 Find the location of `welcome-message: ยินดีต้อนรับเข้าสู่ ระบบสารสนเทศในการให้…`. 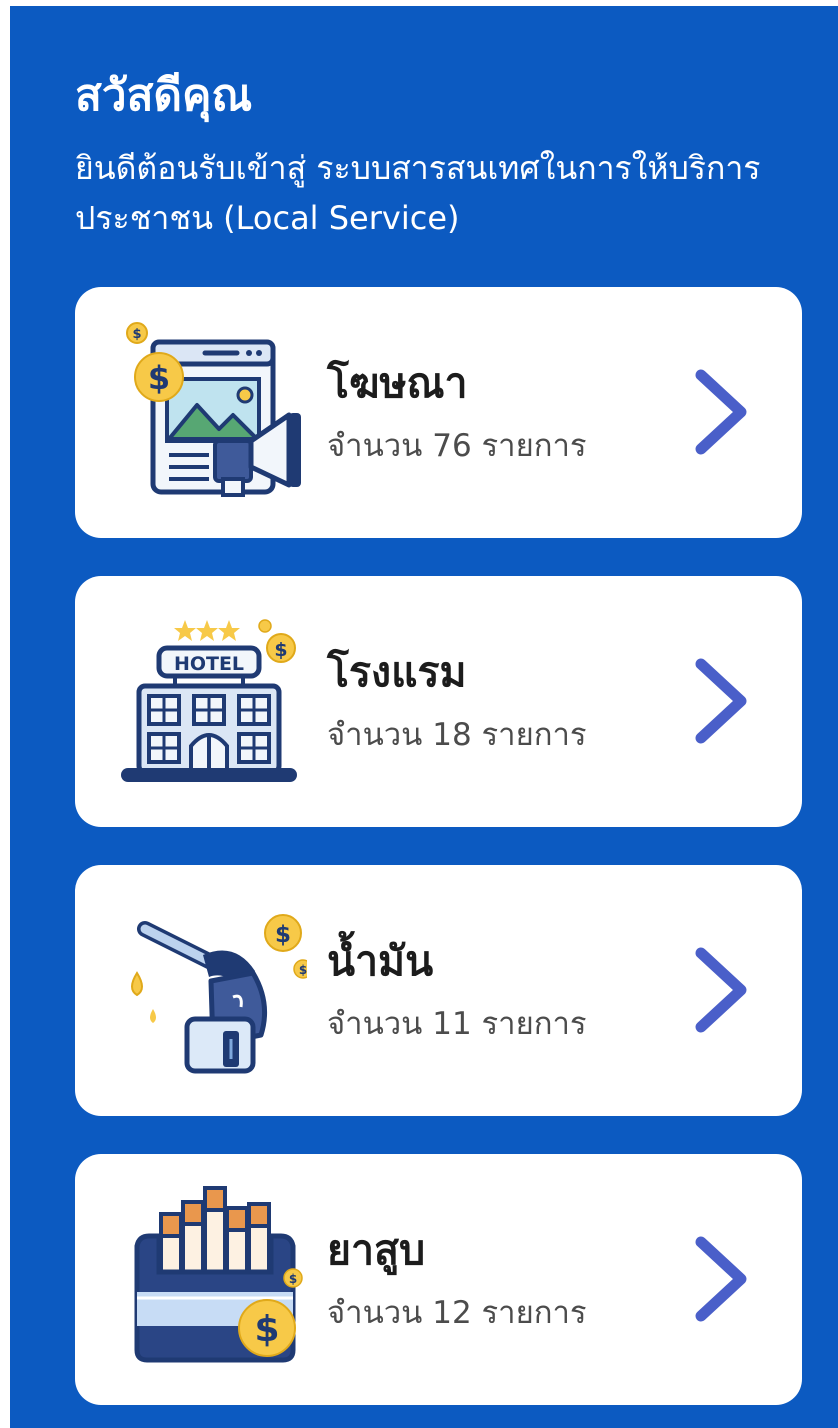

welcome-message: ยินดีต้อนรับเข้าสู่ ระบบสารสนเทศในการให้… is located at coordinates (418, 193).